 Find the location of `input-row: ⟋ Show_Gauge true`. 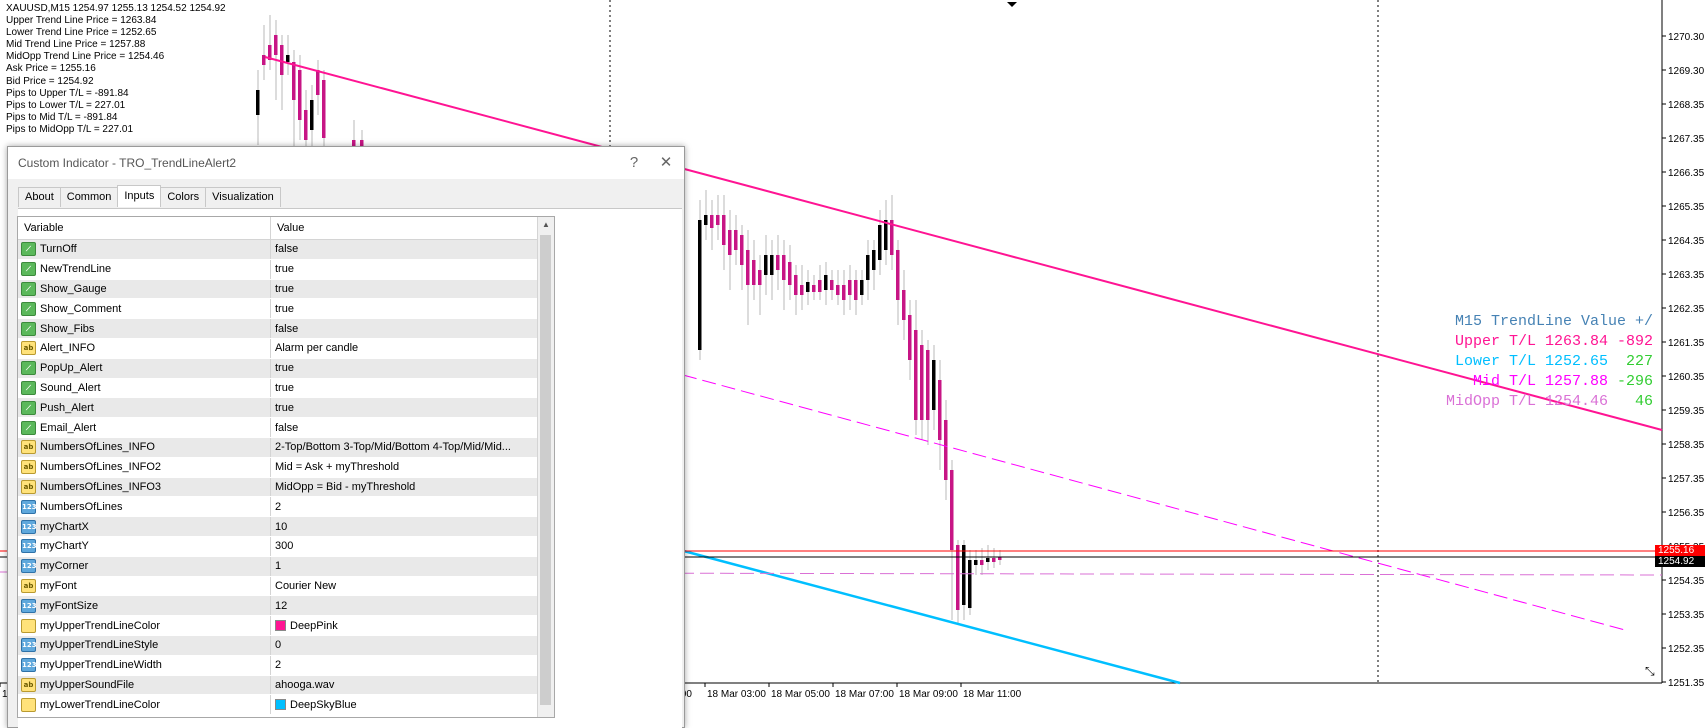

input-row: ⟋ Show_Gauge true is located at coordinates (286, 289).